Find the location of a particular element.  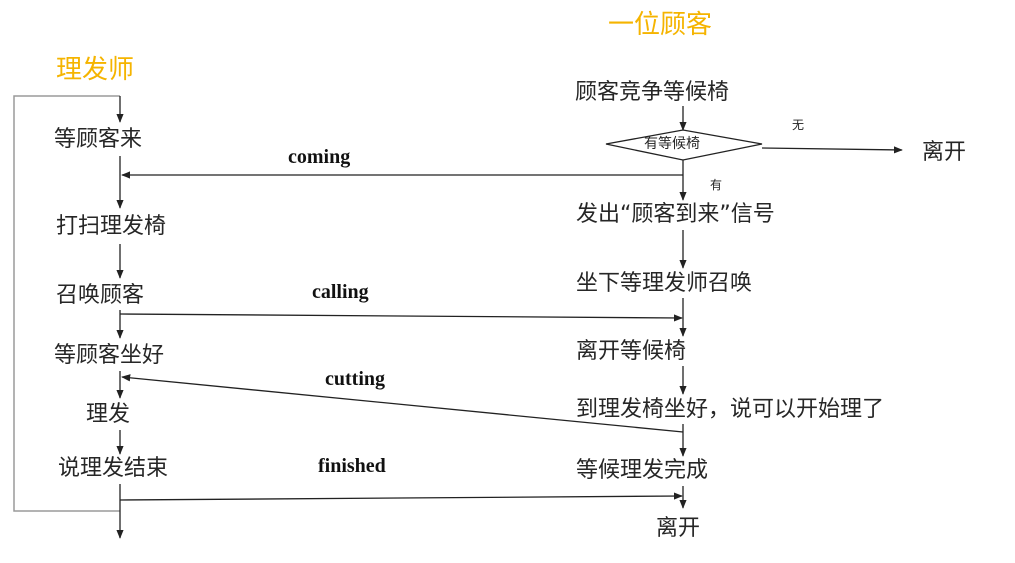

branch-yes-label: 有 is located at coordinates (716, 185).